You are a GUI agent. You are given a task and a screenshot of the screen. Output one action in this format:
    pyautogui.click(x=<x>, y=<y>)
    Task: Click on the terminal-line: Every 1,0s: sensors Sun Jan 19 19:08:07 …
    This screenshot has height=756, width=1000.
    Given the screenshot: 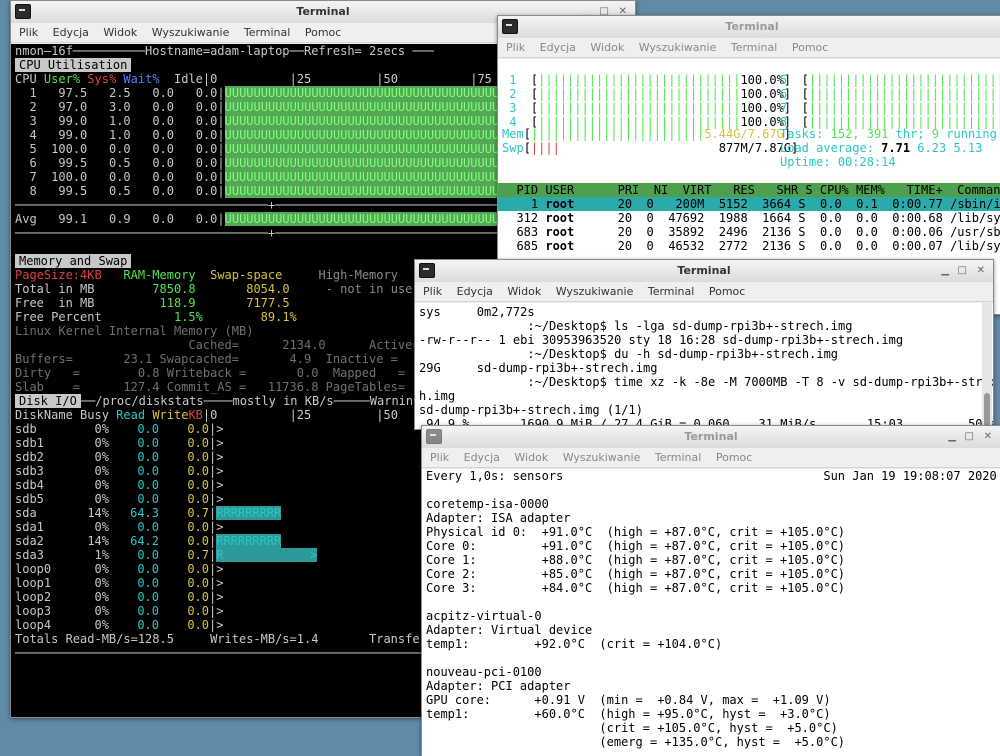 What is the action you would take?
    pyautogui.click(x=711, y=476)
    